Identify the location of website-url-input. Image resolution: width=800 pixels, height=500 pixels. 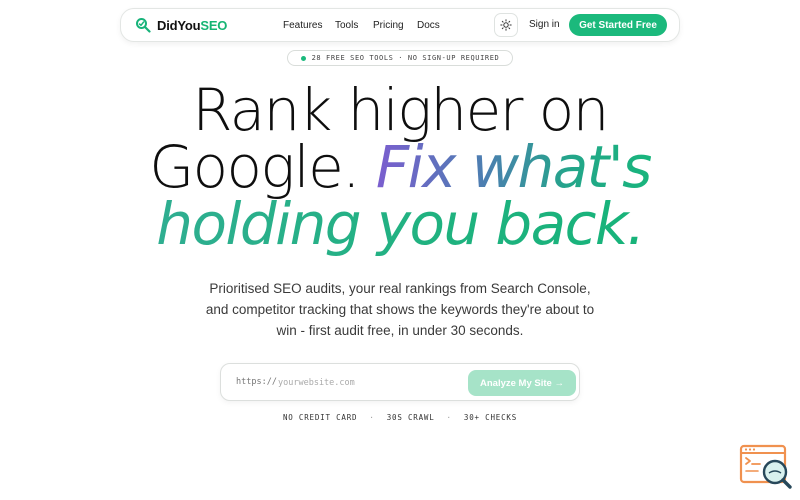
(368, 383).